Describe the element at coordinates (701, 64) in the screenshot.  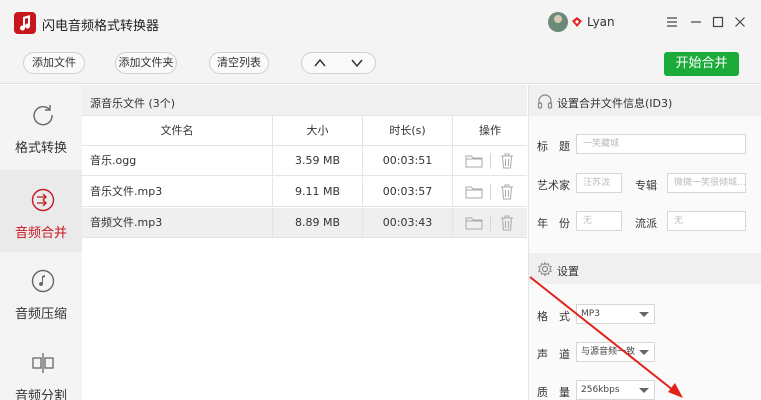
I see `start-merge-button: 开始合并` at that location.